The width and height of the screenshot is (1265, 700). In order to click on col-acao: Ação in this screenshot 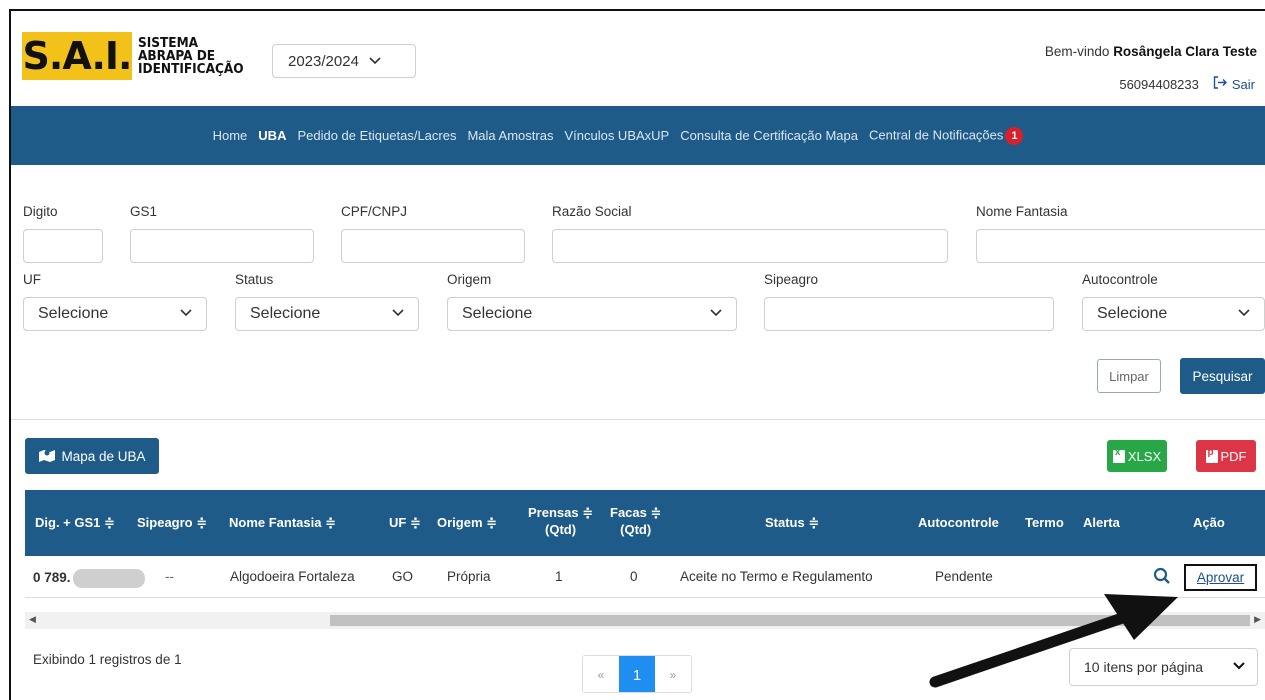, I will do `click(1209, 522)`.